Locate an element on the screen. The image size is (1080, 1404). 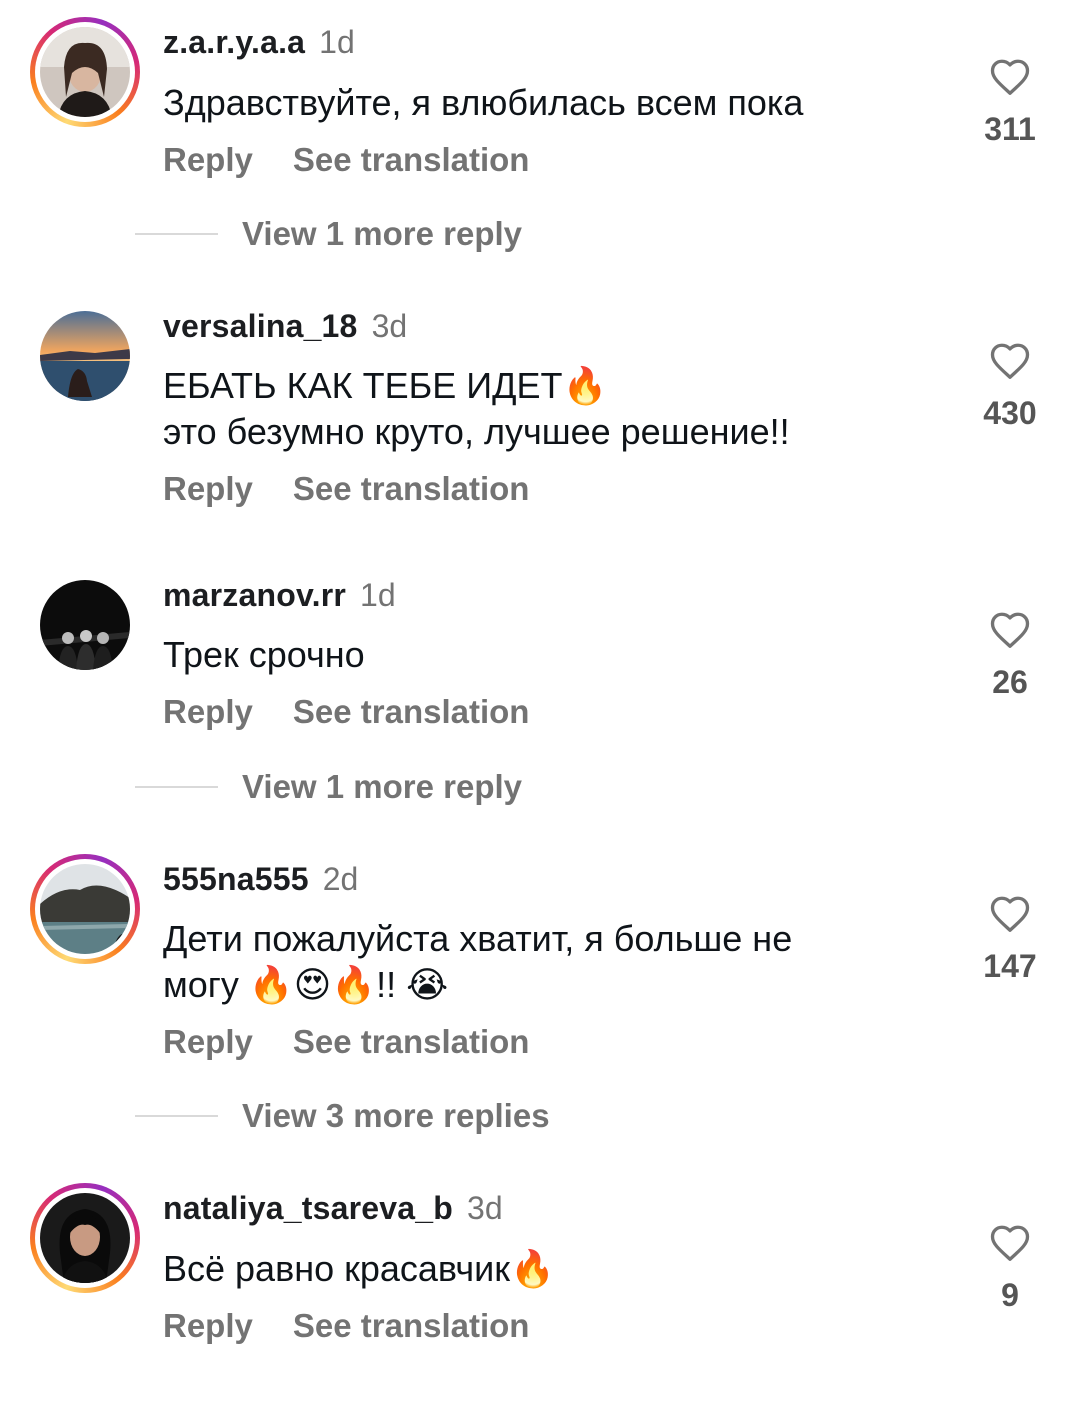
like-count: 311 is located at coordinates (1010, 129).